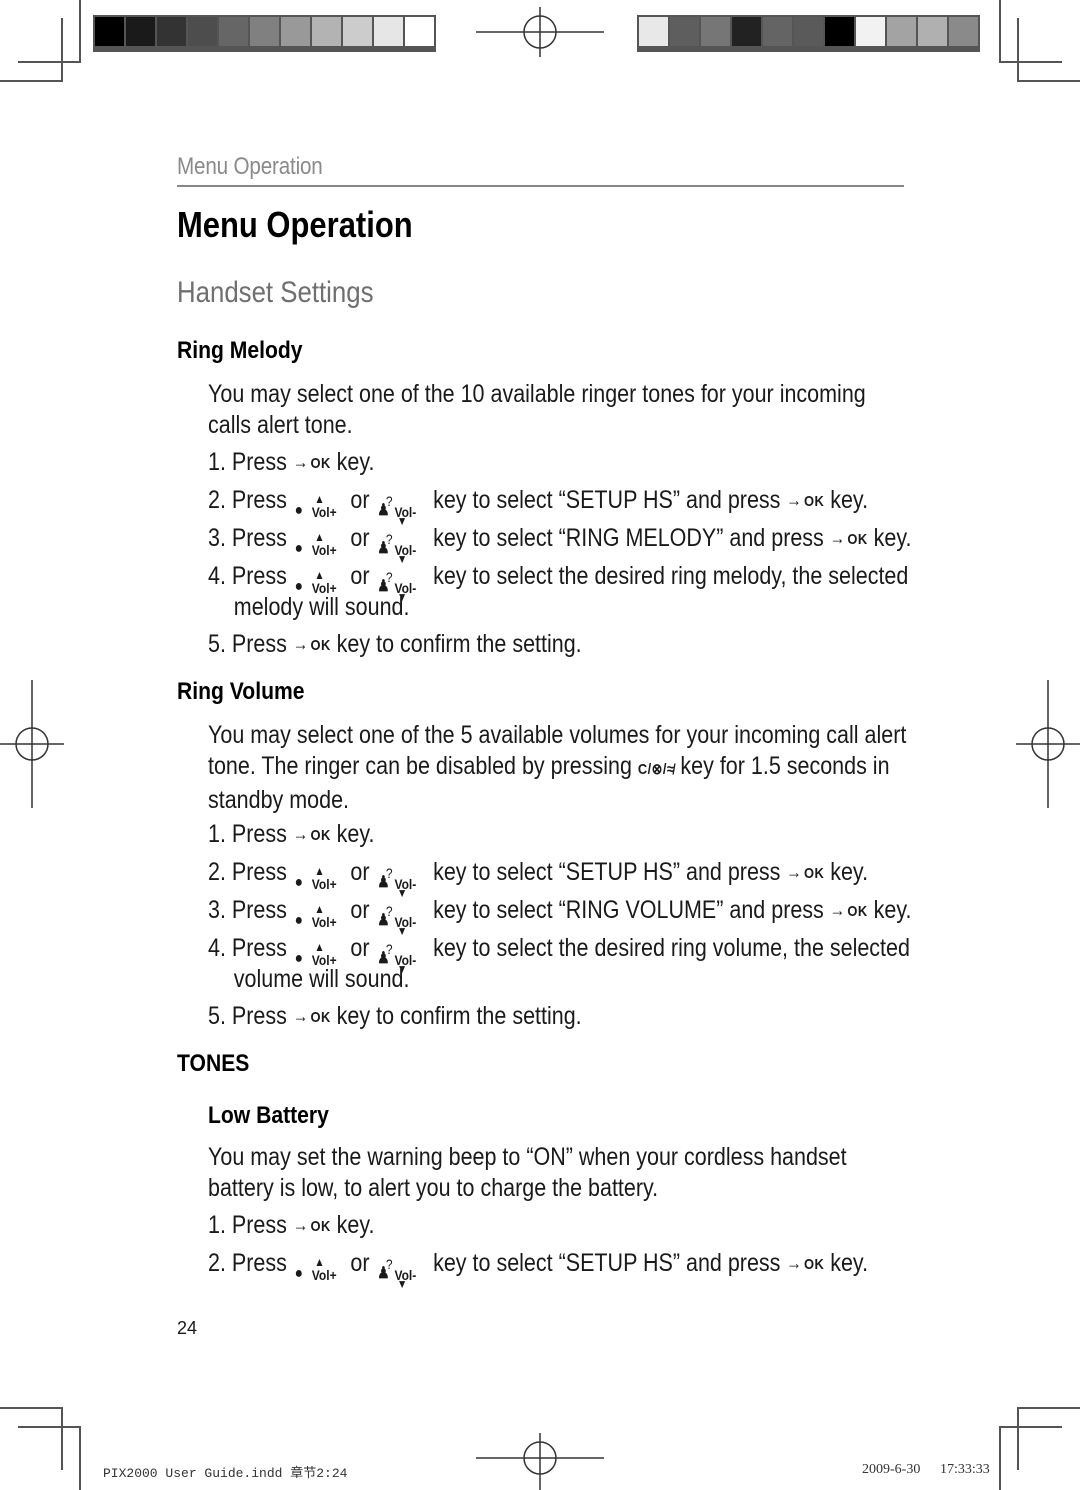 This screenshot has height=1490, width=1080. What do you see at coordinates (540, 32) in the screenshot?
I see `registration-mark-top` at bounding box center [540, 32].